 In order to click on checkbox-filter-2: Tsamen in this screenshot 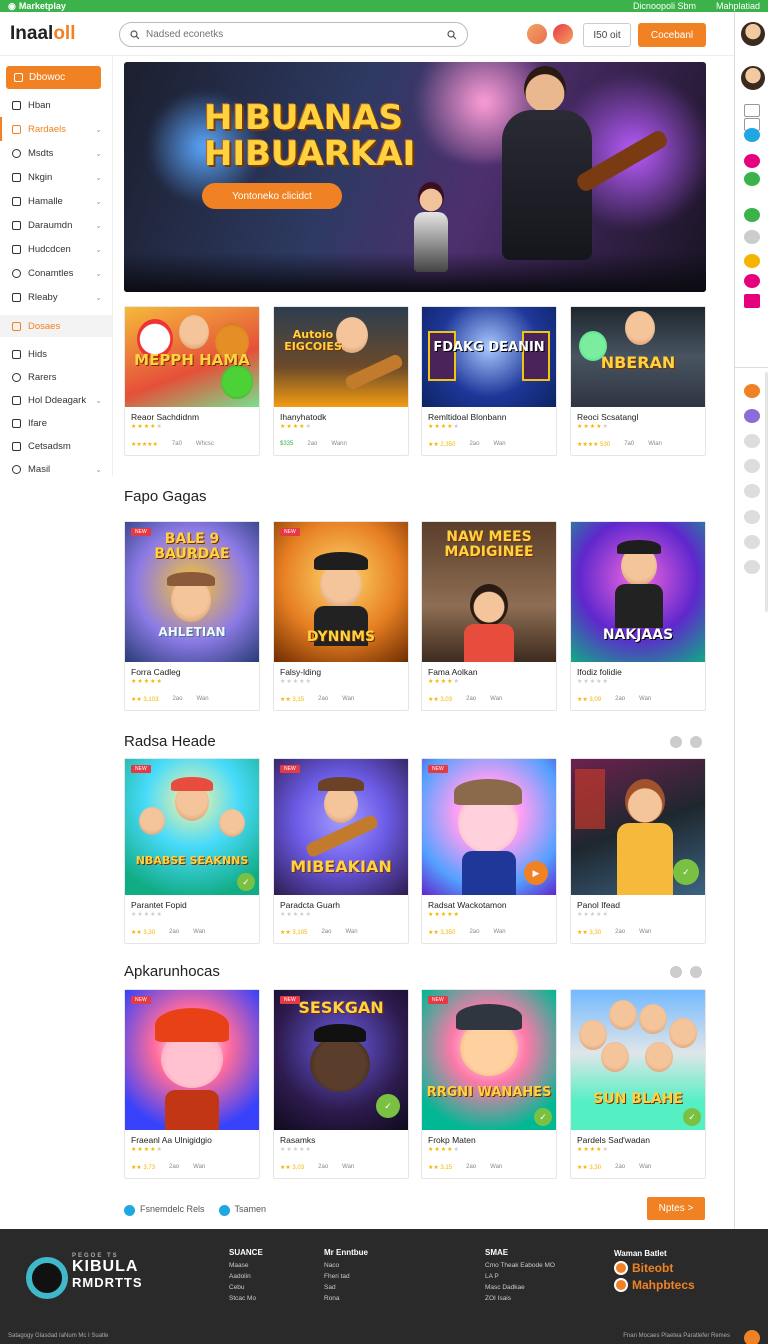, I will do `click(242, 1210)`.